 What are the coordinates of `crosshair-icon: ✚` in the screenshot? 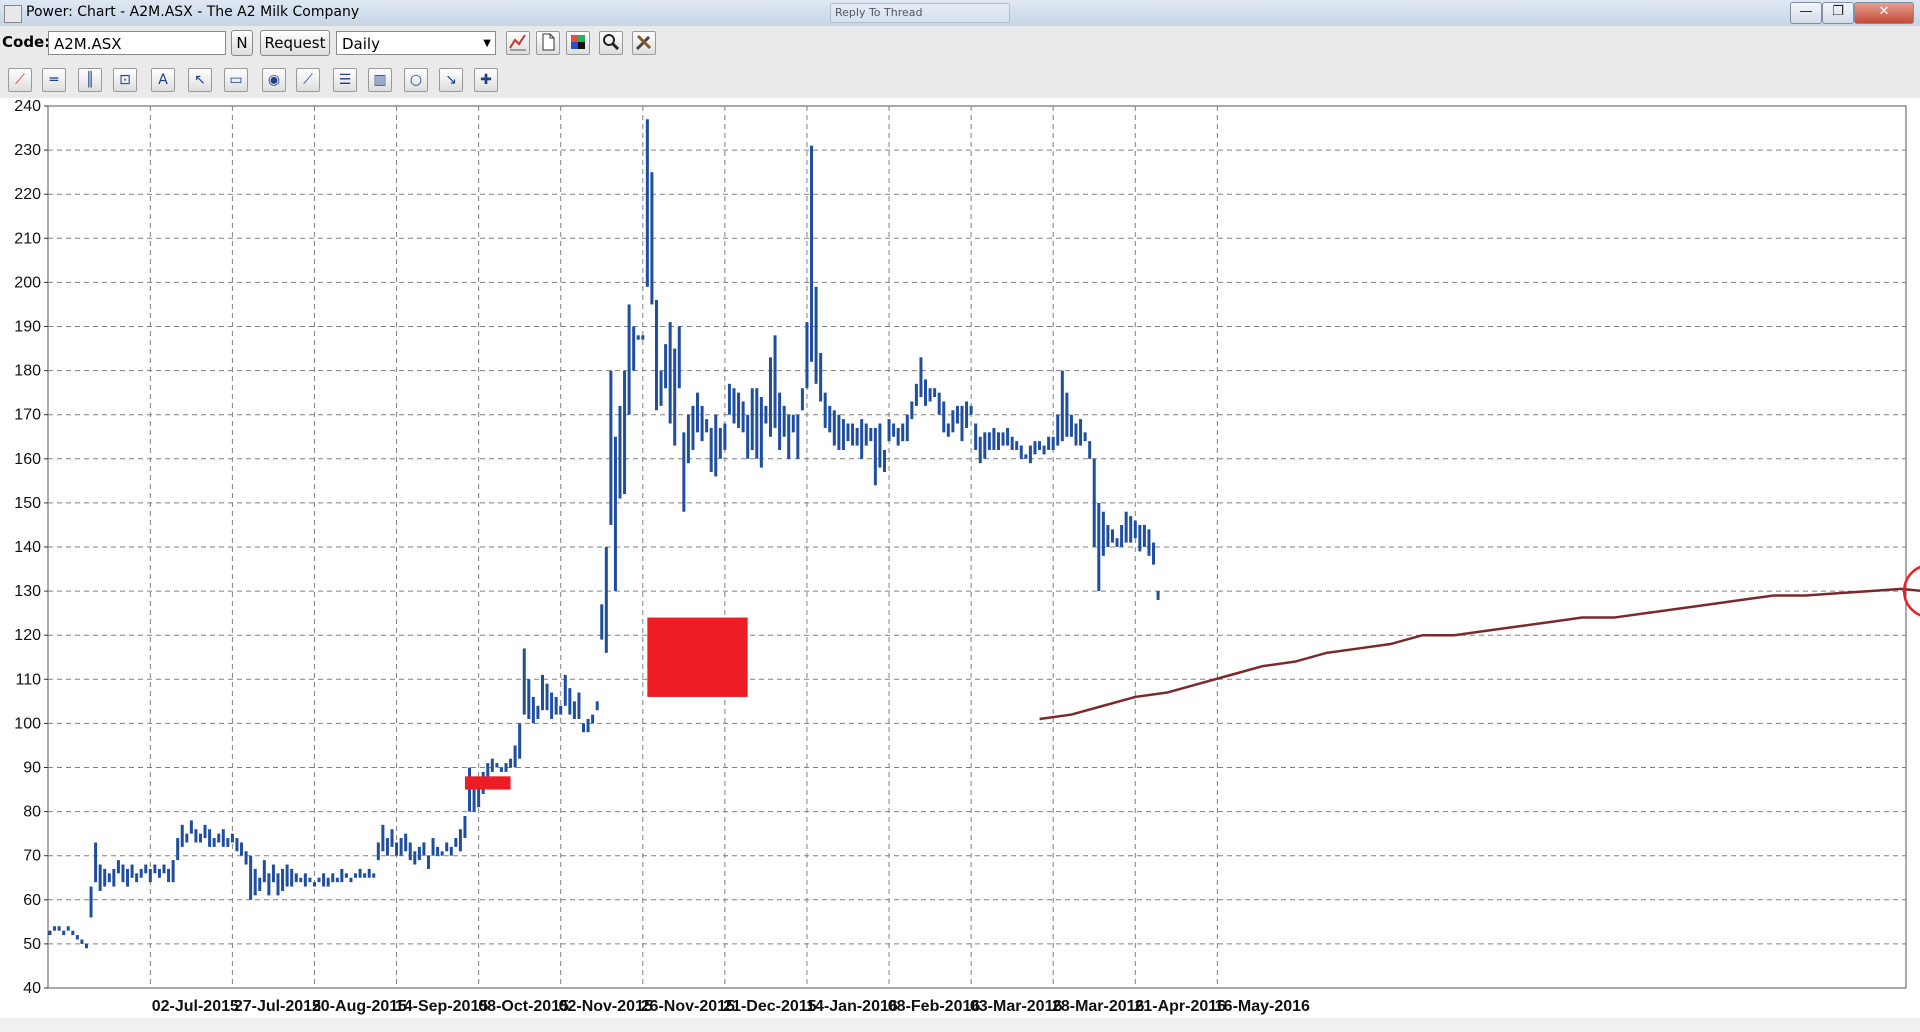 It's located at (486, 80).